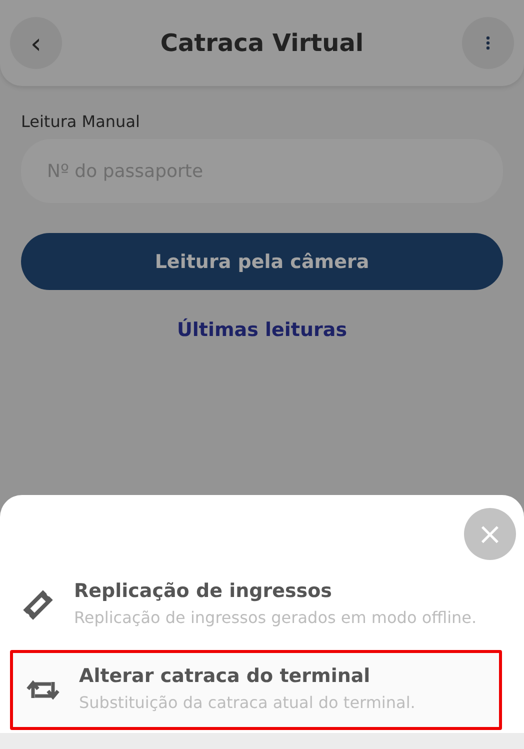  Describe the element at coordinates (275, 618) in the screenshot. I see `item-description: Replicação de ingressos gerados em modo offline.` at that location.